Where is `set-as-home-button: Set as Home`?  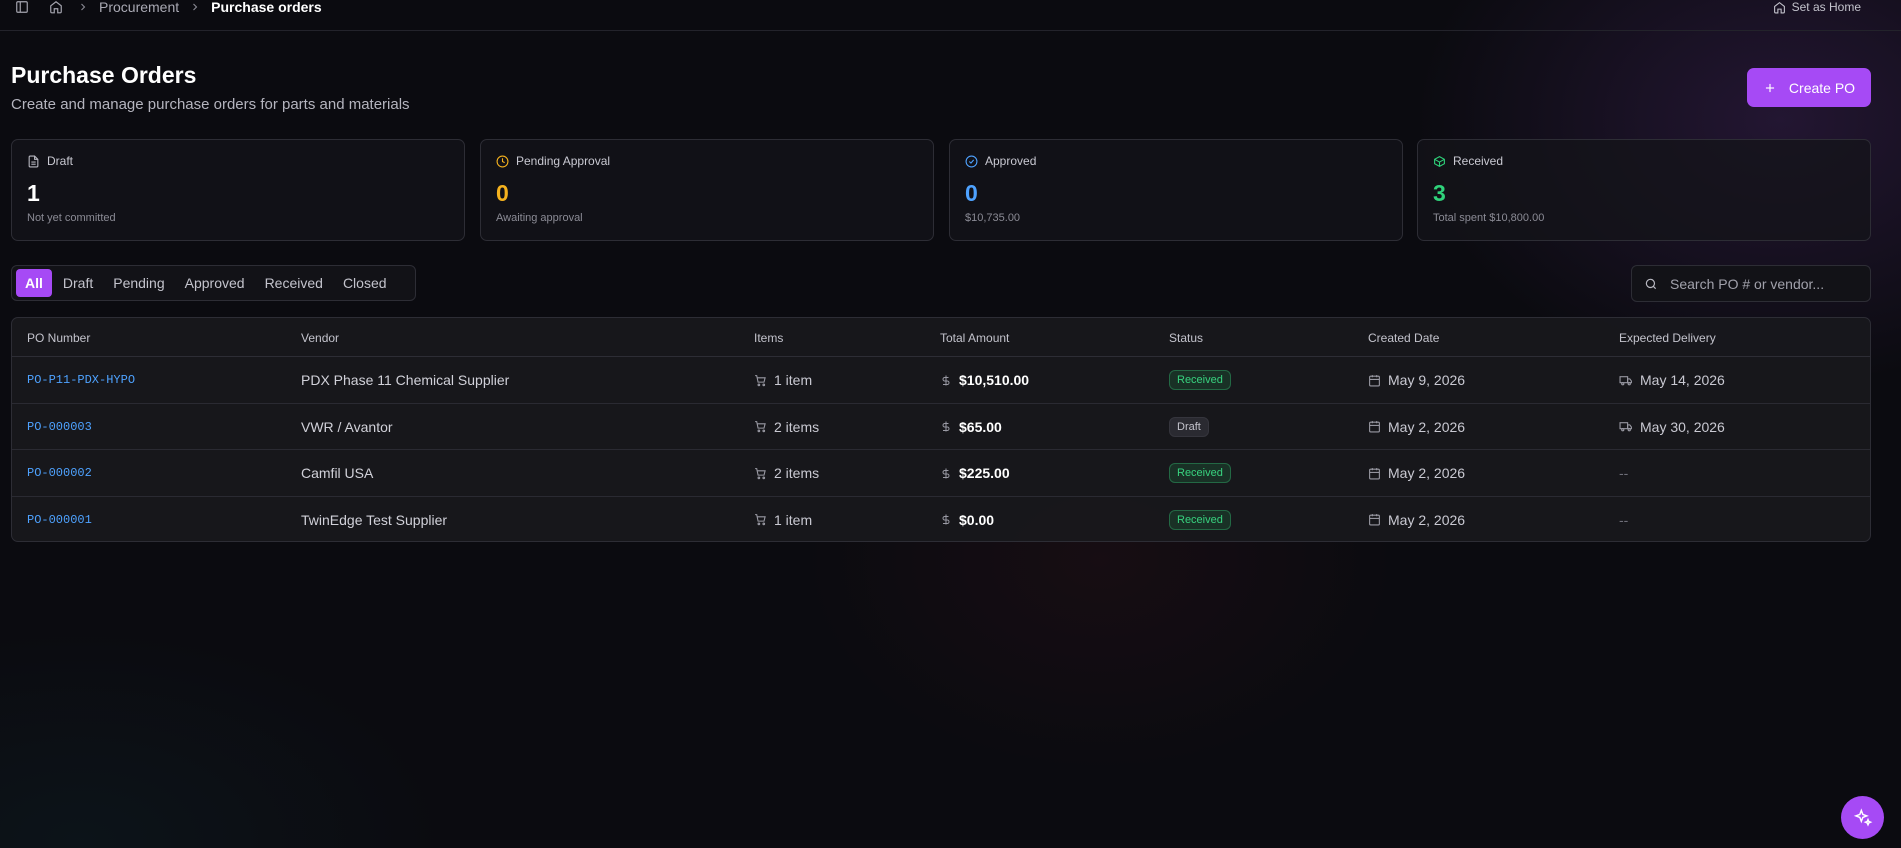 set-as-home-button: Set as Home is located at coordinates (1817, 9).